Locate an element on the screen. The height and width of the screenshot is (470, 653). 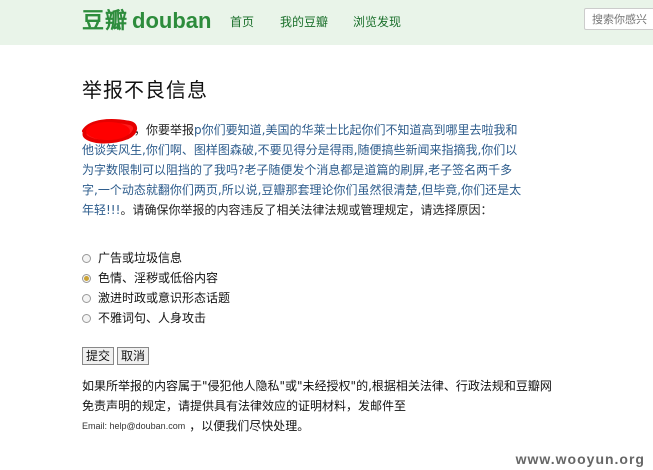
reason-label: 激进时政或意识形态话题 is located at coordinates (164, 298).